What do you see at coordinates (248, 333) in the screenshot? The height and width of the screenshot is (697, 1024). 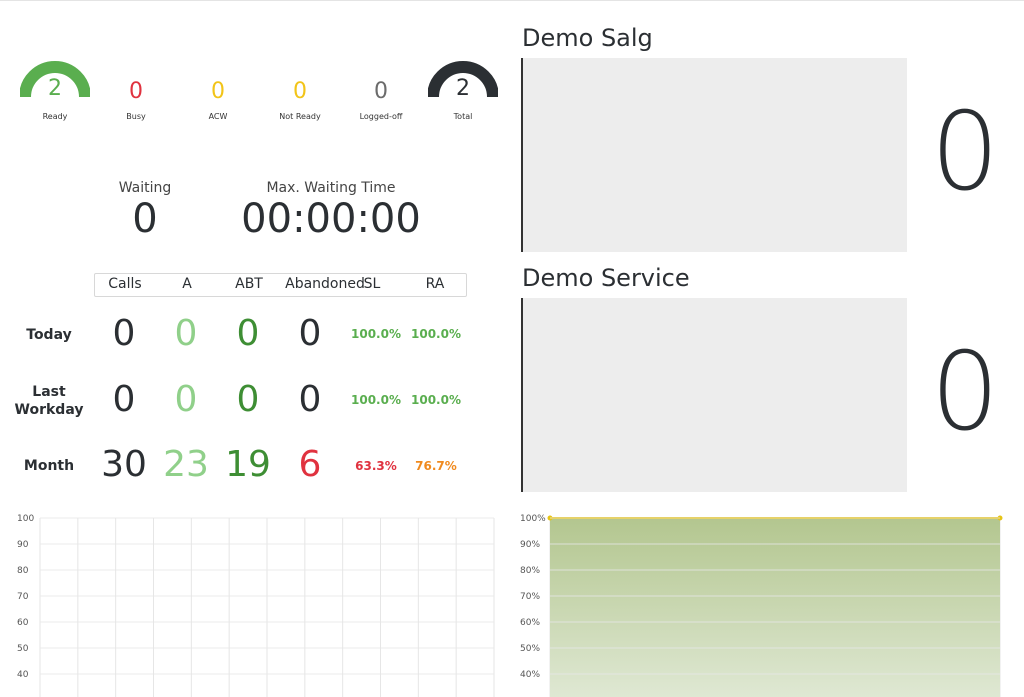 I see `today-abt: 0` at bounding box center [248, 333].